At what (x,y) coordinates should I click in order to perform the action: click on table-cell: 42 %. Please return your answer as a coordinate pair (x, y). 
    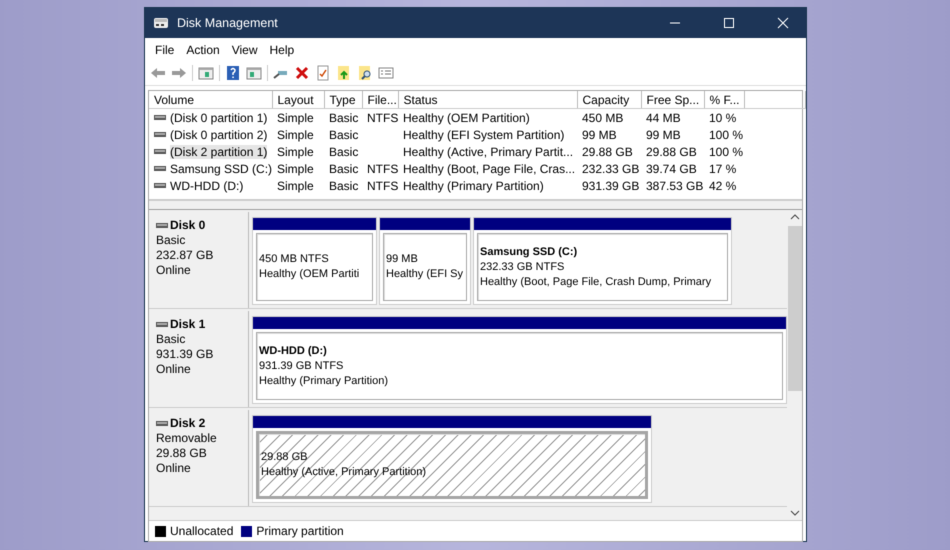
    Looking at the image, I should click on (722, 185).